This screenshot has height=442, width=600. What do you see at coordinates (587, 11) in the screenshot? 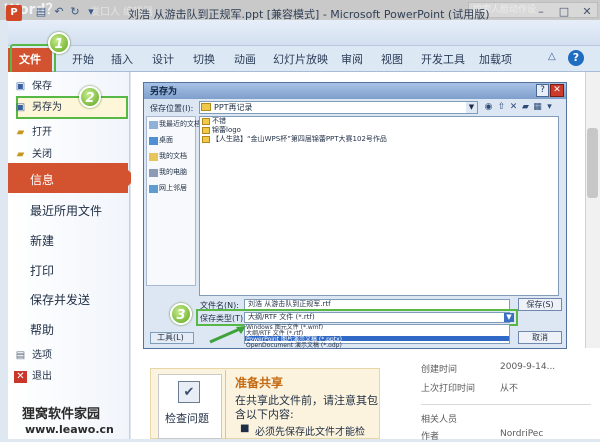
I see `close-window-button: ✕` at bounding box center [587, 11].